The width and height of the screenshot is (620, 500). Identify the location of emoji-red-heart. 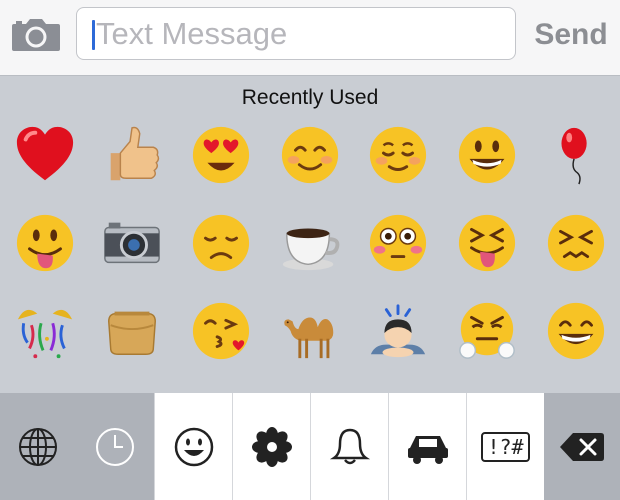
(45, 155).